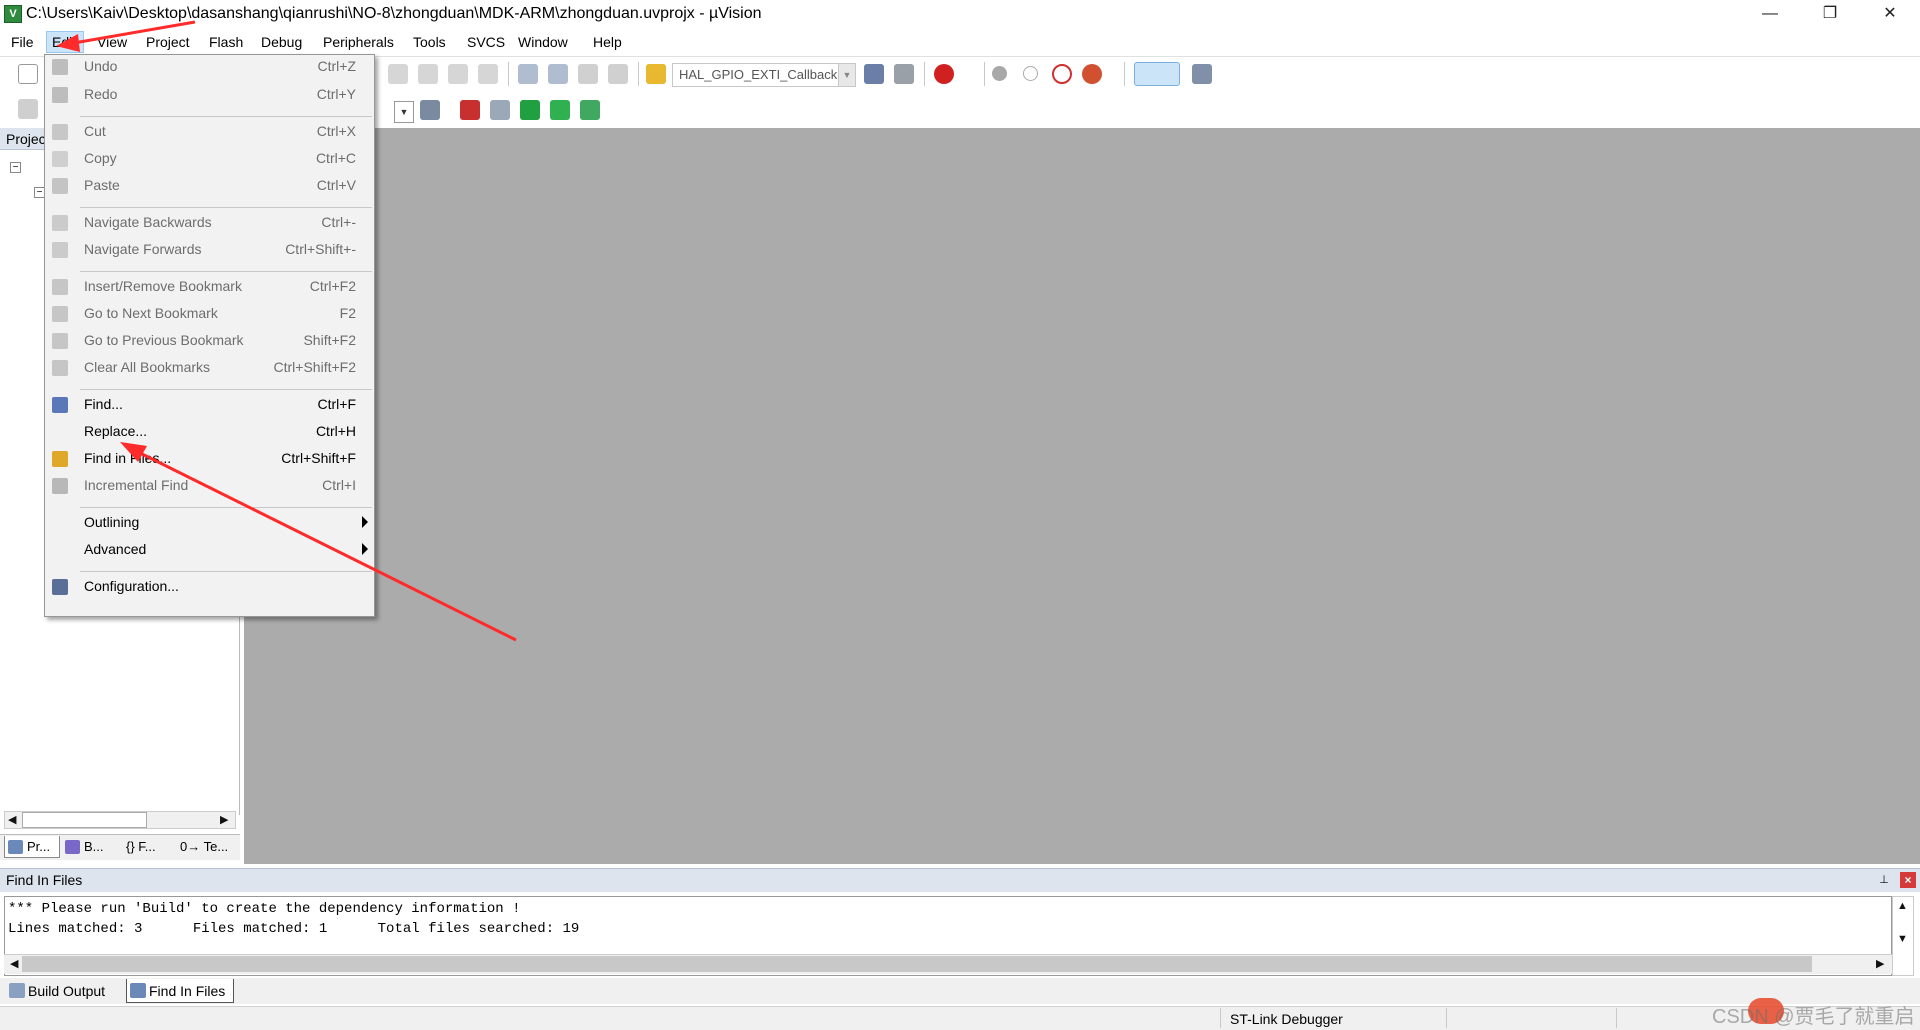  Describe the element at coordinates (999, 73) in the screenshot. I see `breakpoint-icon` at that location.